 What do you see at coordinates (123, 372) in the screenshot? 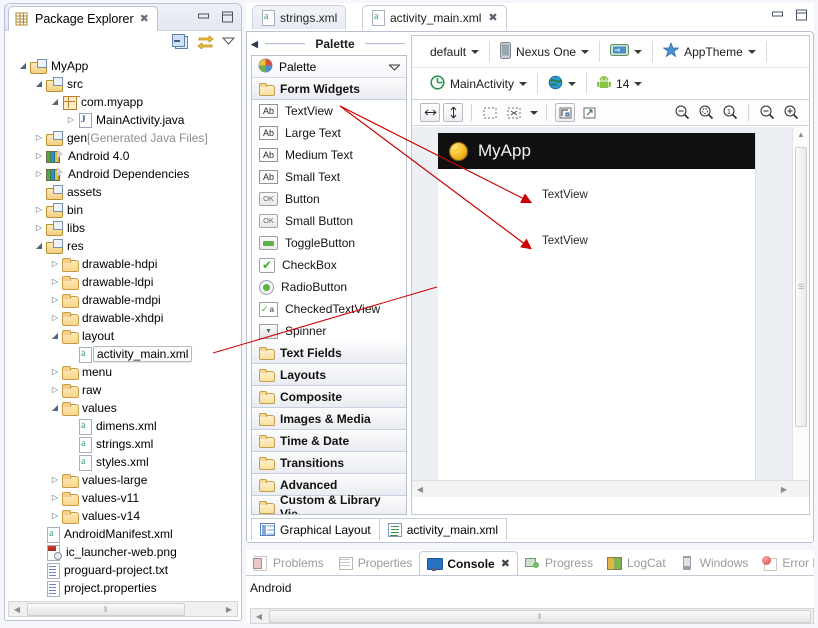
I see `tree-item: ▷ menu` at bounding box center [123, 372].